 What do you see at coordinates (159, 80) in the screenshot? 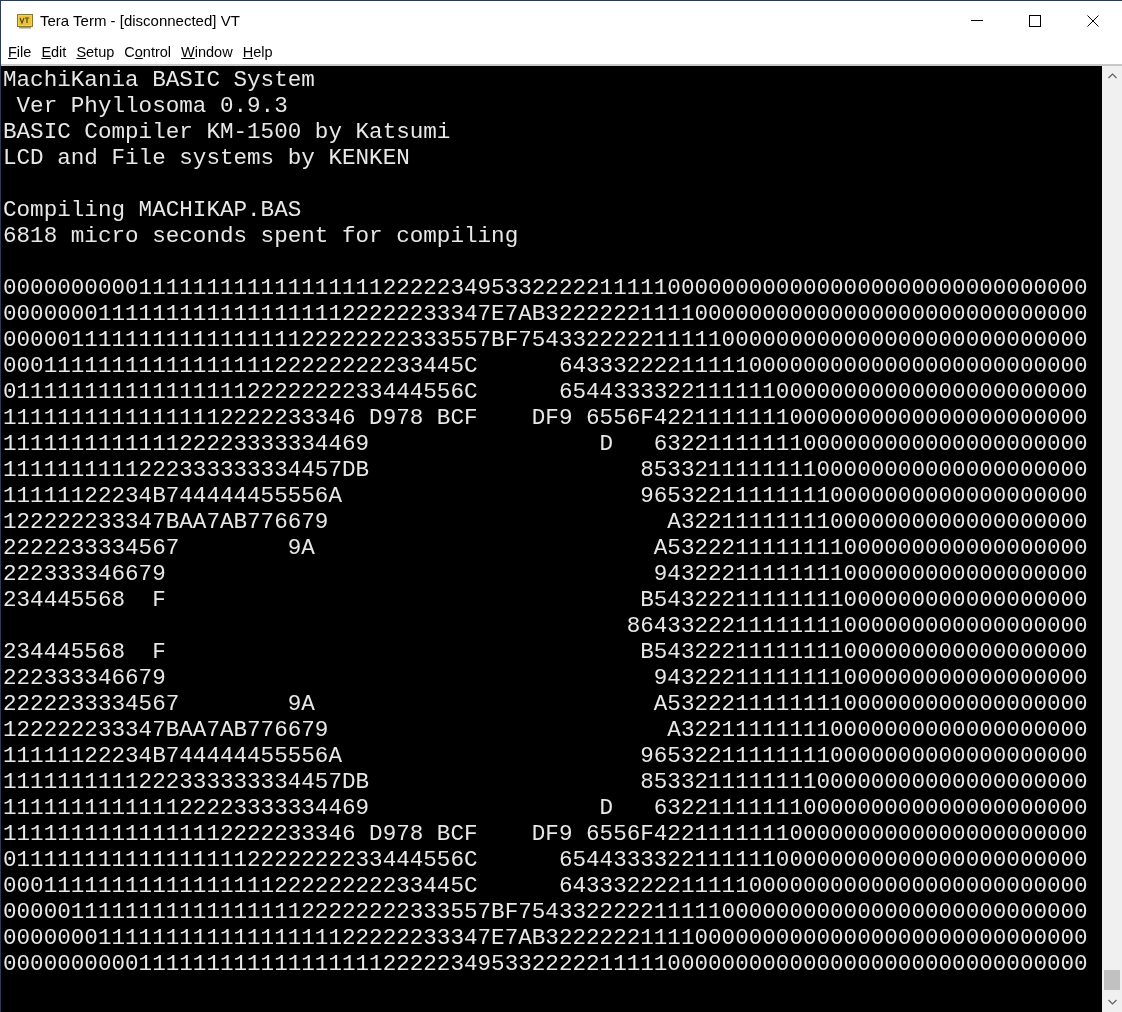
I see `terminal-line: MachiKania BASIC System` at bounding box center [159, 80].